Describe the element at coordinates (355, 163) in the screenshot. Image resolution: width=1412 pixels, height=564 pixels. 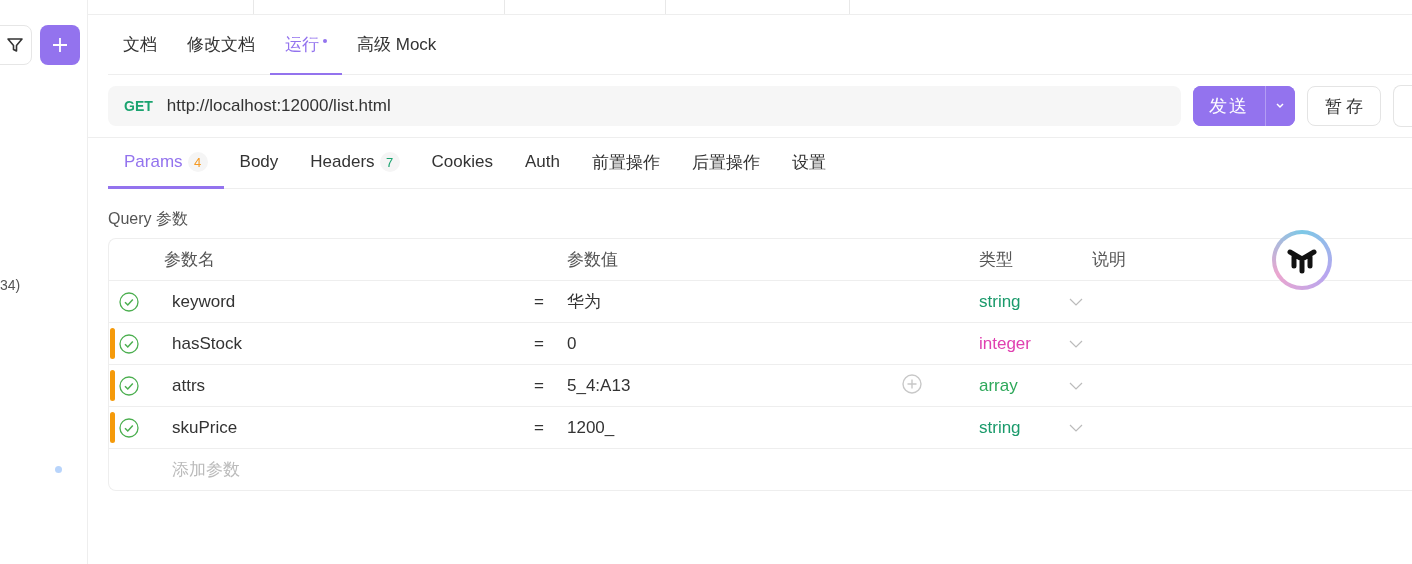
I see `request-tab: Headers 7` at that location.